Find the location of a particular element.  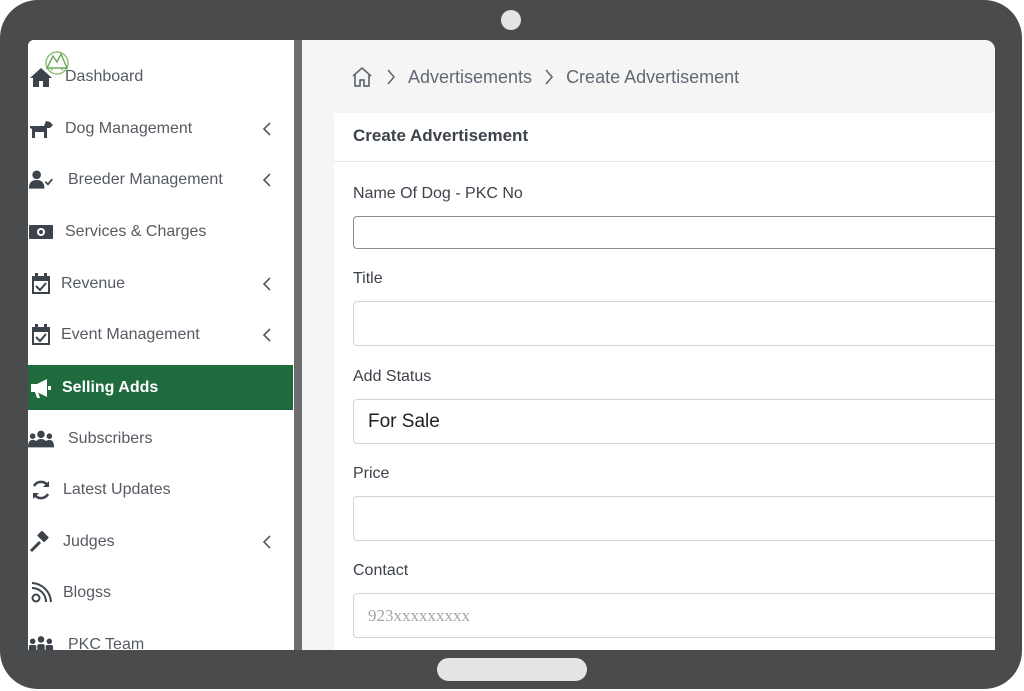

sidebar-item-label: Blogss is located at coordinates (87, 592).